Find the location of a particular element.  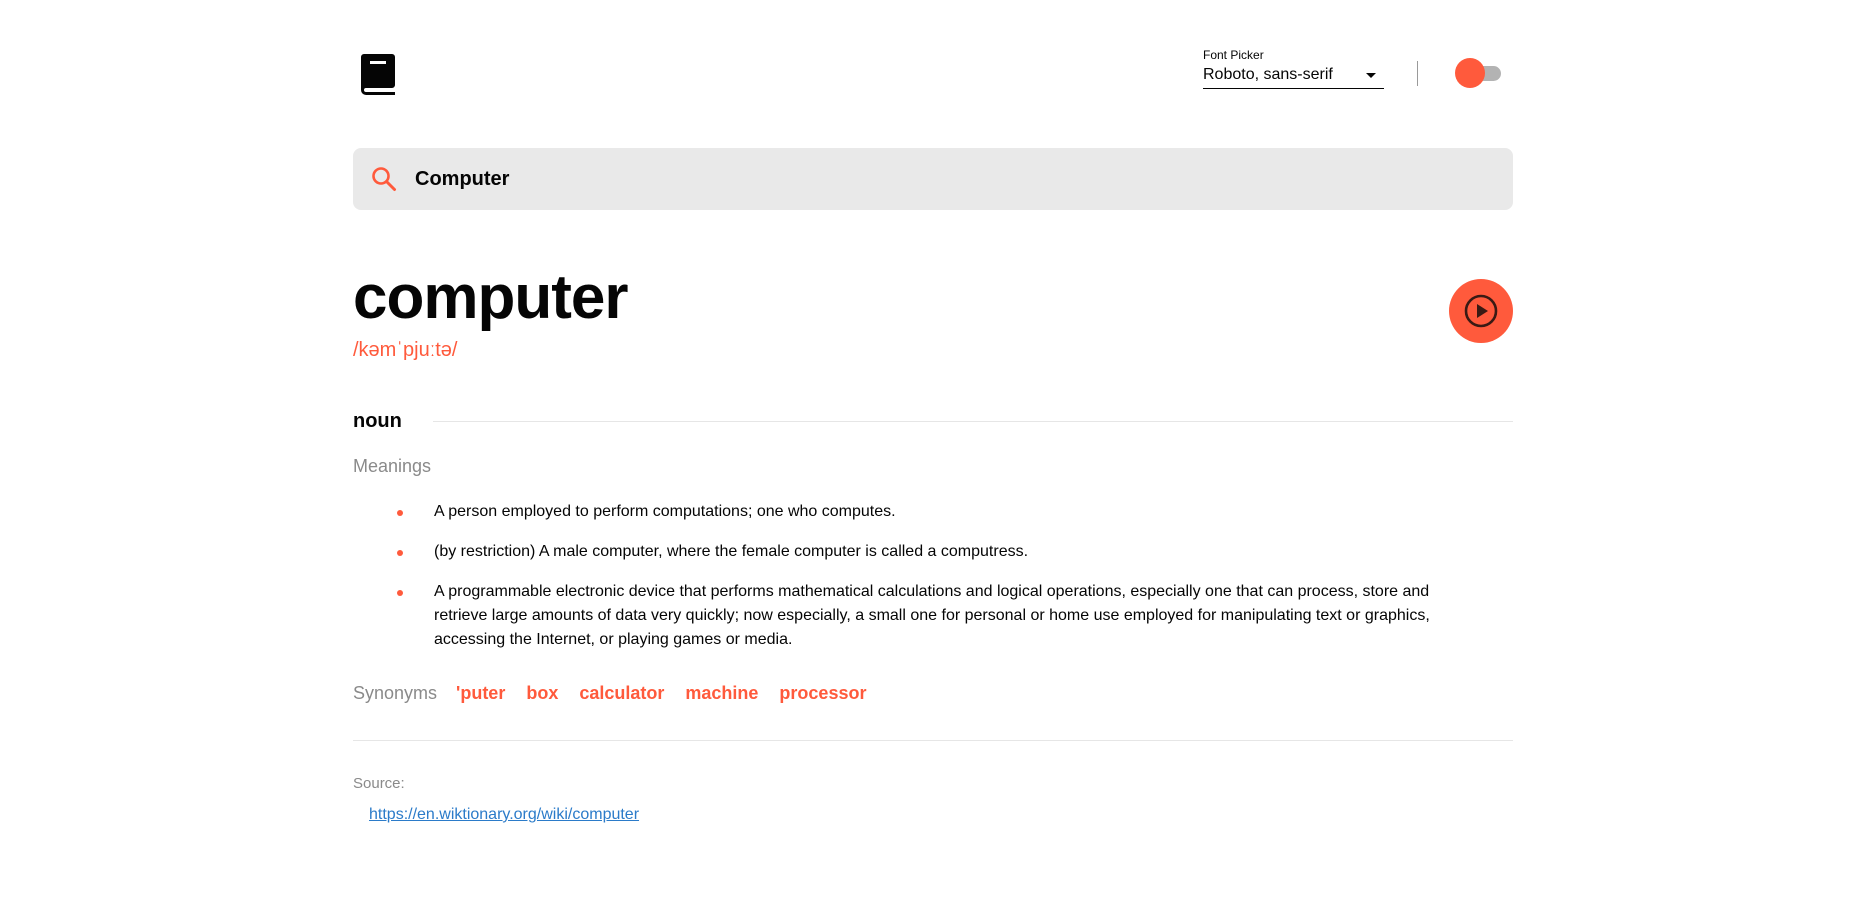

caret-down-icon is located at coordinates (1371, 75).